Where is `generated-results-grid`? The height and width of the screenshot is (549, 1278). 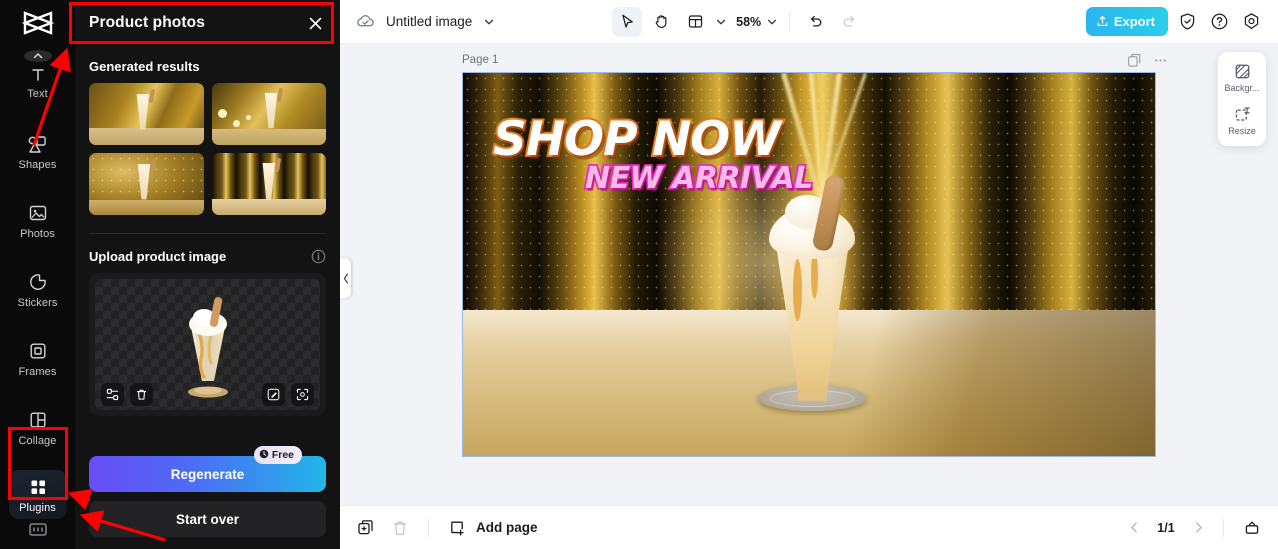 generated-results-grid is located at coordinates (207, 149).